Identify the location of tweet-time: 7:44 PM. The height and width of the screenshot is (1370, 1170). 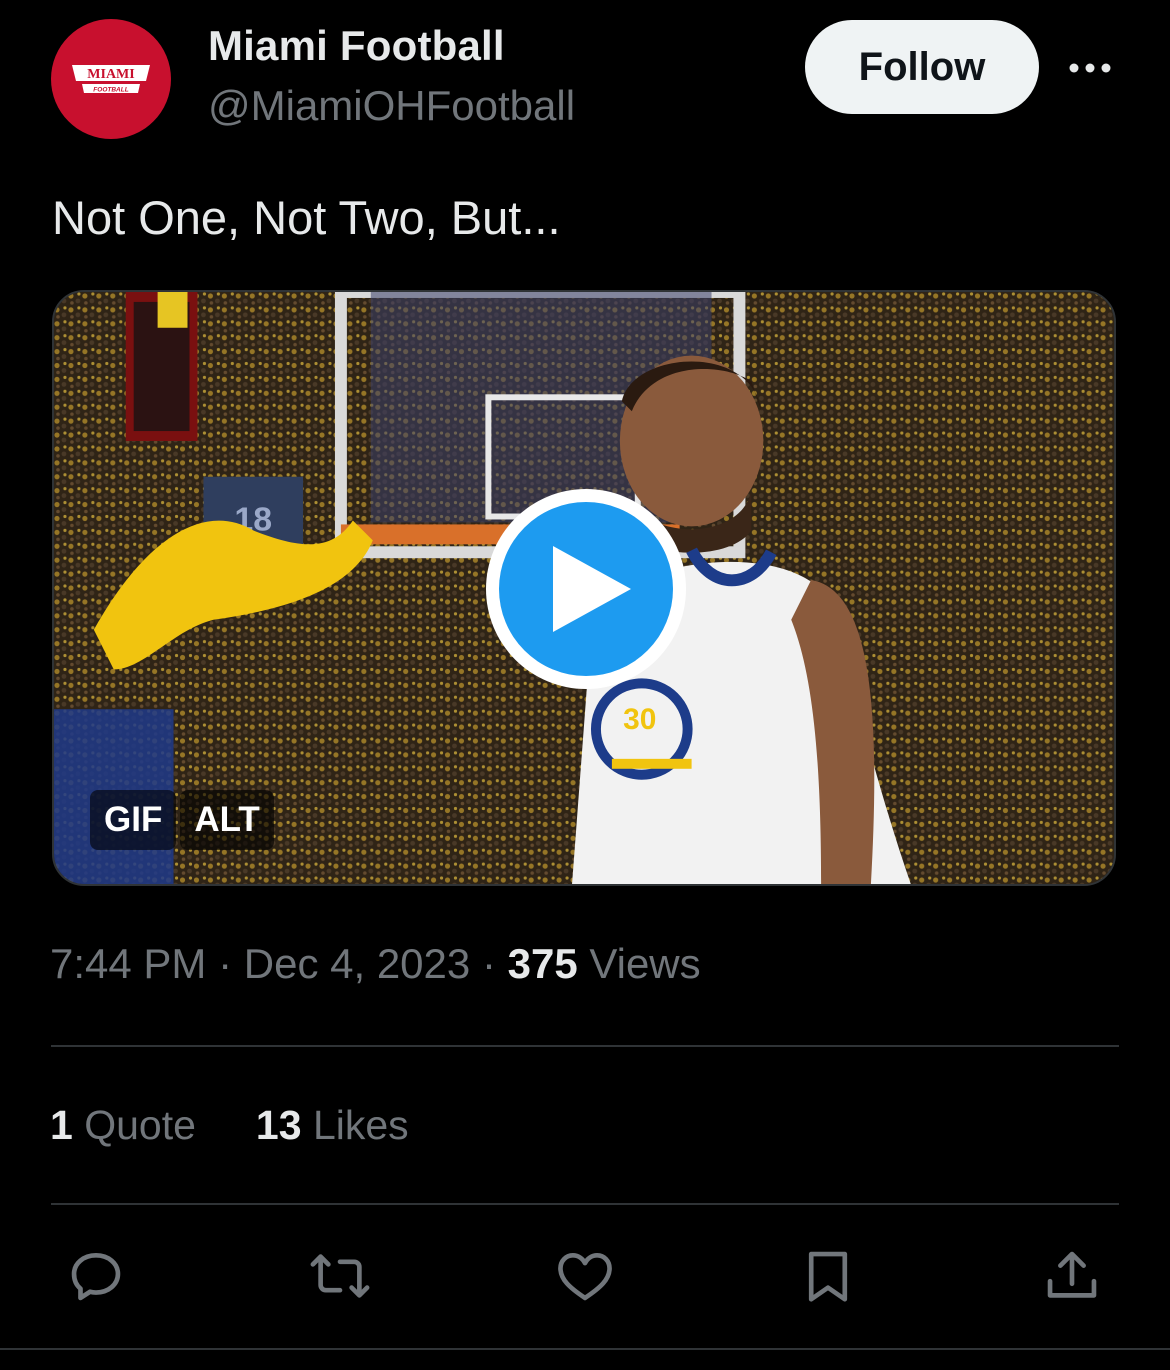
(128, 963).